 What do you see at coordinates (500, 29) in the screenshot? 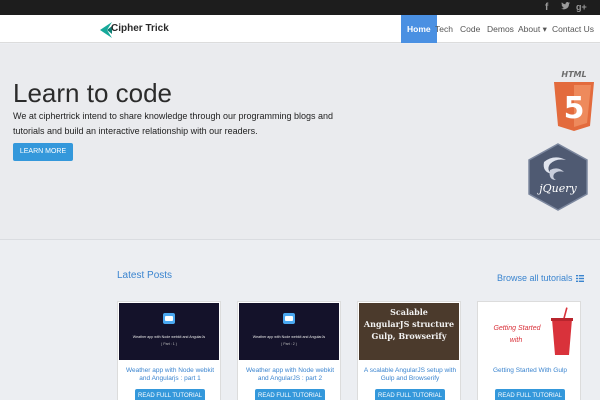
I see `nav-demos: Demos` at bounding box center [500, 29].